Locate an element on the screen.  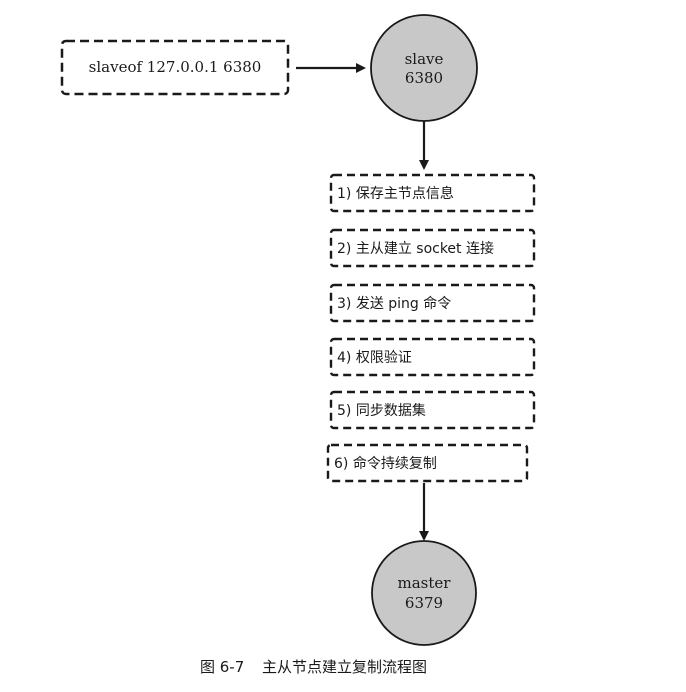
slave-node: slave 6380 is located at coordinates (424, 68).